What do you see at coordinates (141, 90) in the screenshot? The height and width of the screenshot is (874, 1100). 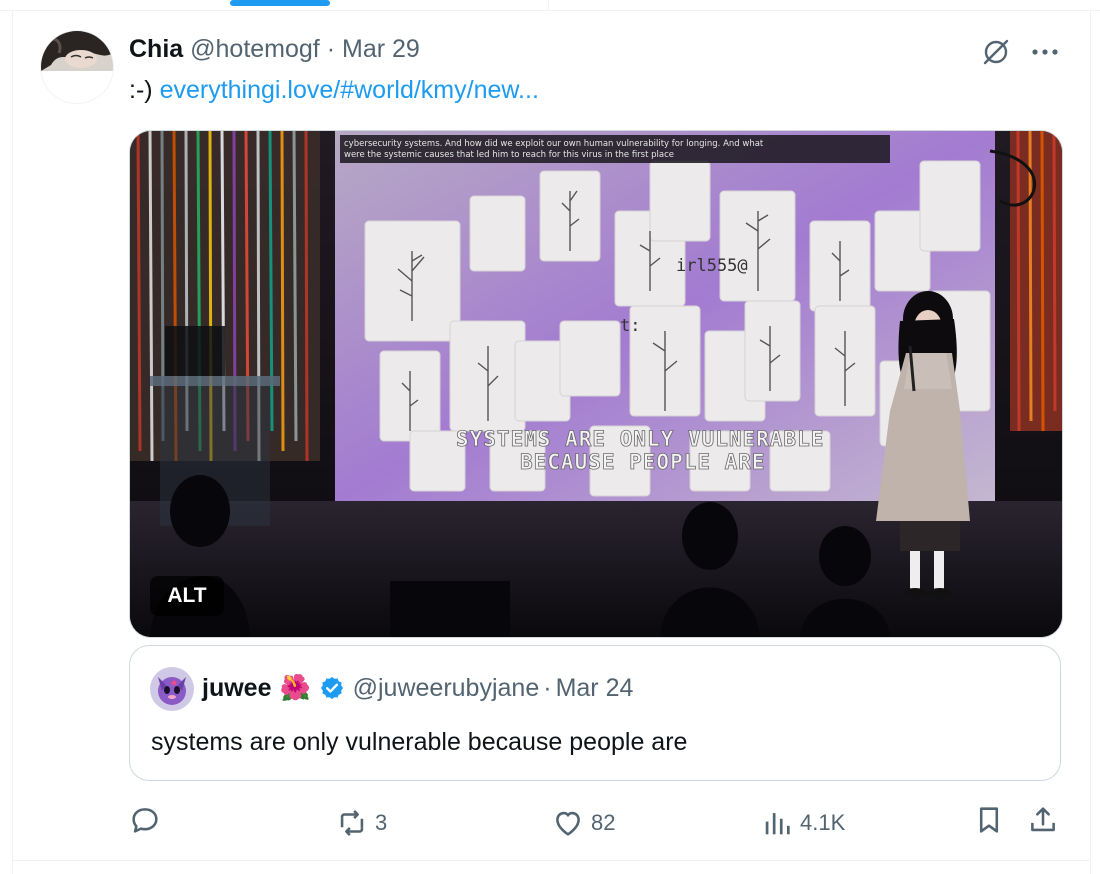 I see `tweet-text-prefix: :-)` at bounding box center [141, 90].